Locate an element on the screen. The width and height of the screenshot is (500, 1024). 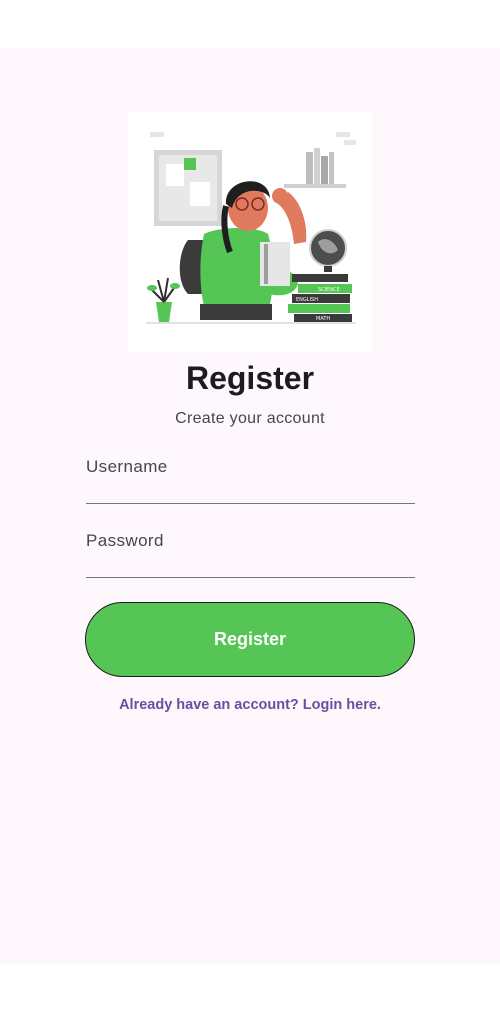
page-title: Register is located at coordinates (250, 378).